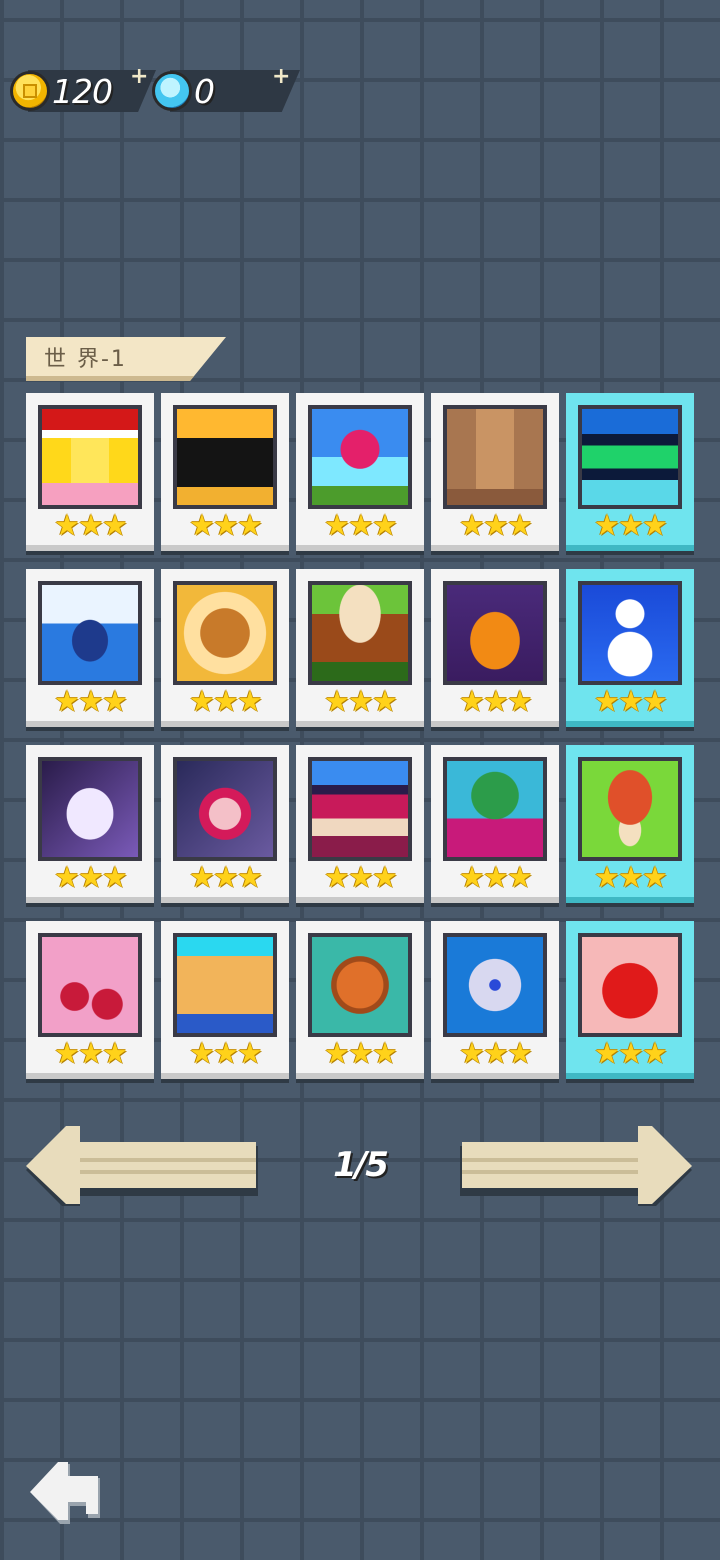 This screenshot has height=1560, width=720. I want to click on add-coins-button: +, so click(139, 76).